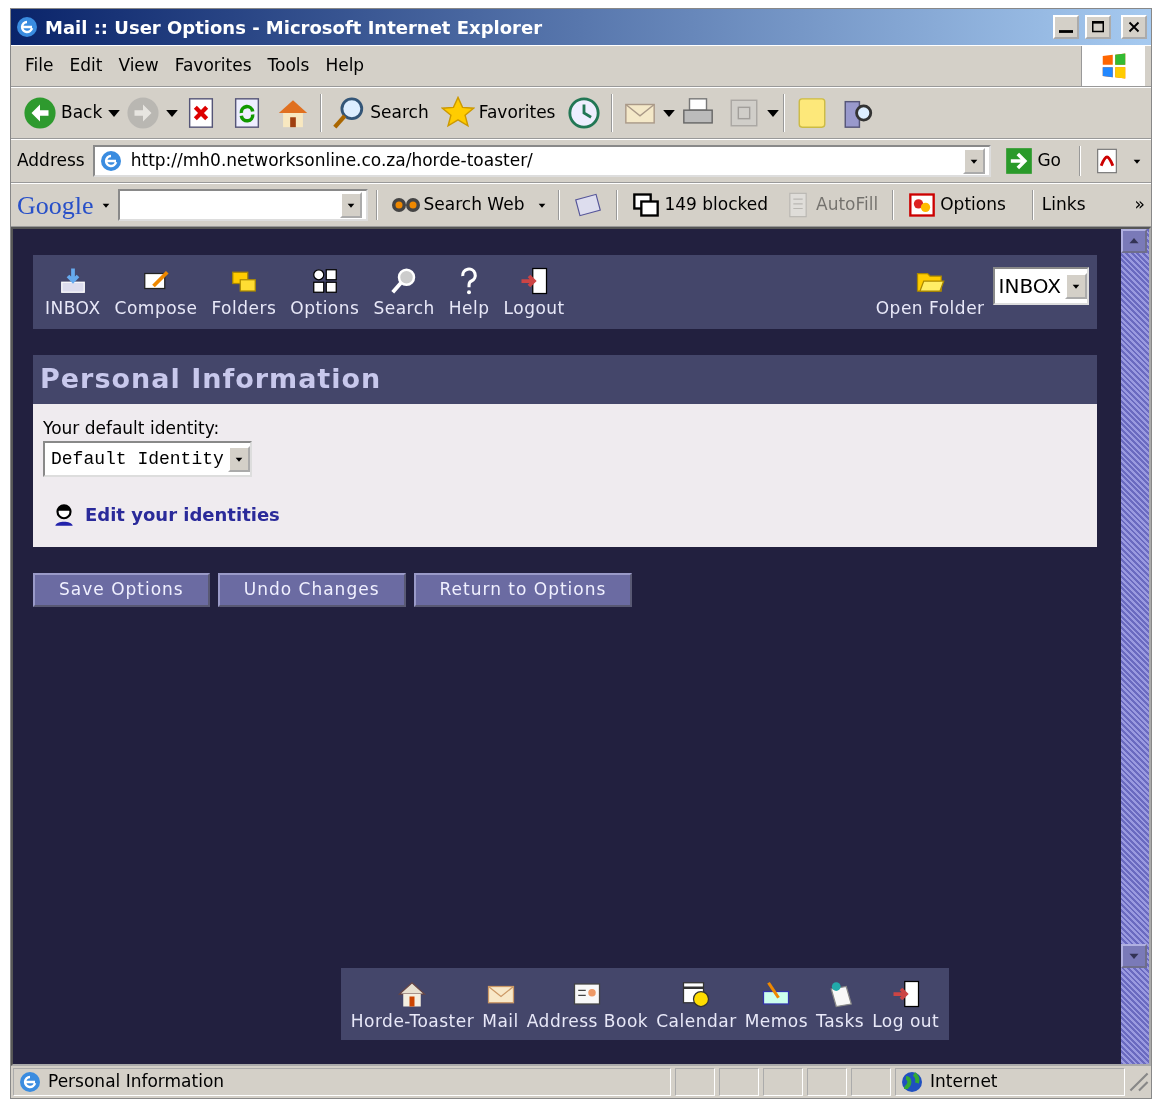 This screenshot has width=1153, height=1099. Describe the element at coordinates (523, 589) in the screenshot. I see `form-button: Return to Options` at that location.